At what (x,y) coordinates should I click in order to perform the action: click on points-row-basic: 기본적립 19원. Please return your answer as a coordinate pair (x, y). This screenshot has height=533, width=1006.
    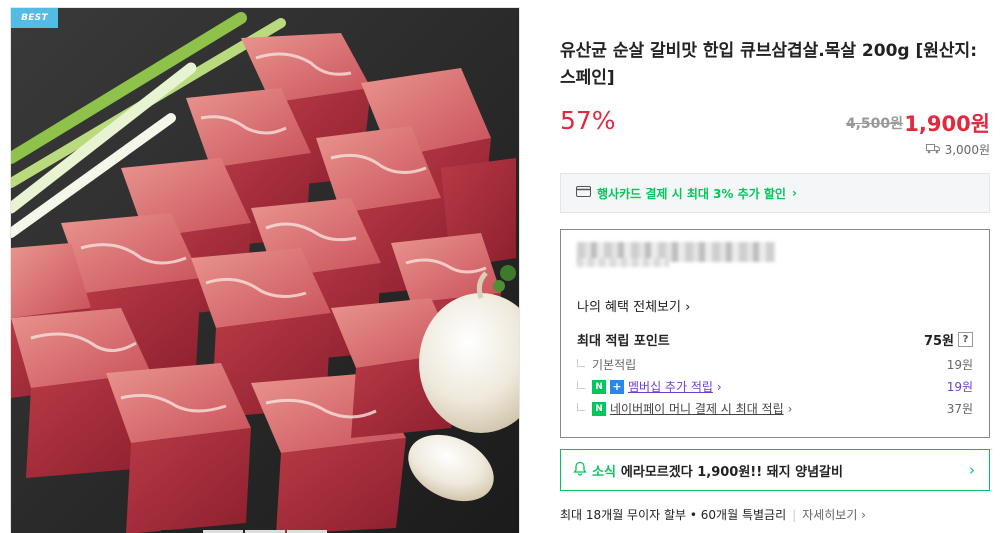
    Looking at the image, I should click on (775, 364).